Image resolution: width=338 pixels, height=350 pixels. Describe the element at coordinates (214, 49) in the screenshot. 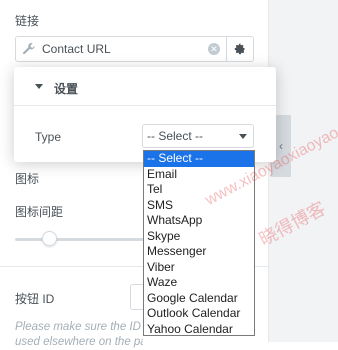

I see `clear-icon: ✕` at that location.